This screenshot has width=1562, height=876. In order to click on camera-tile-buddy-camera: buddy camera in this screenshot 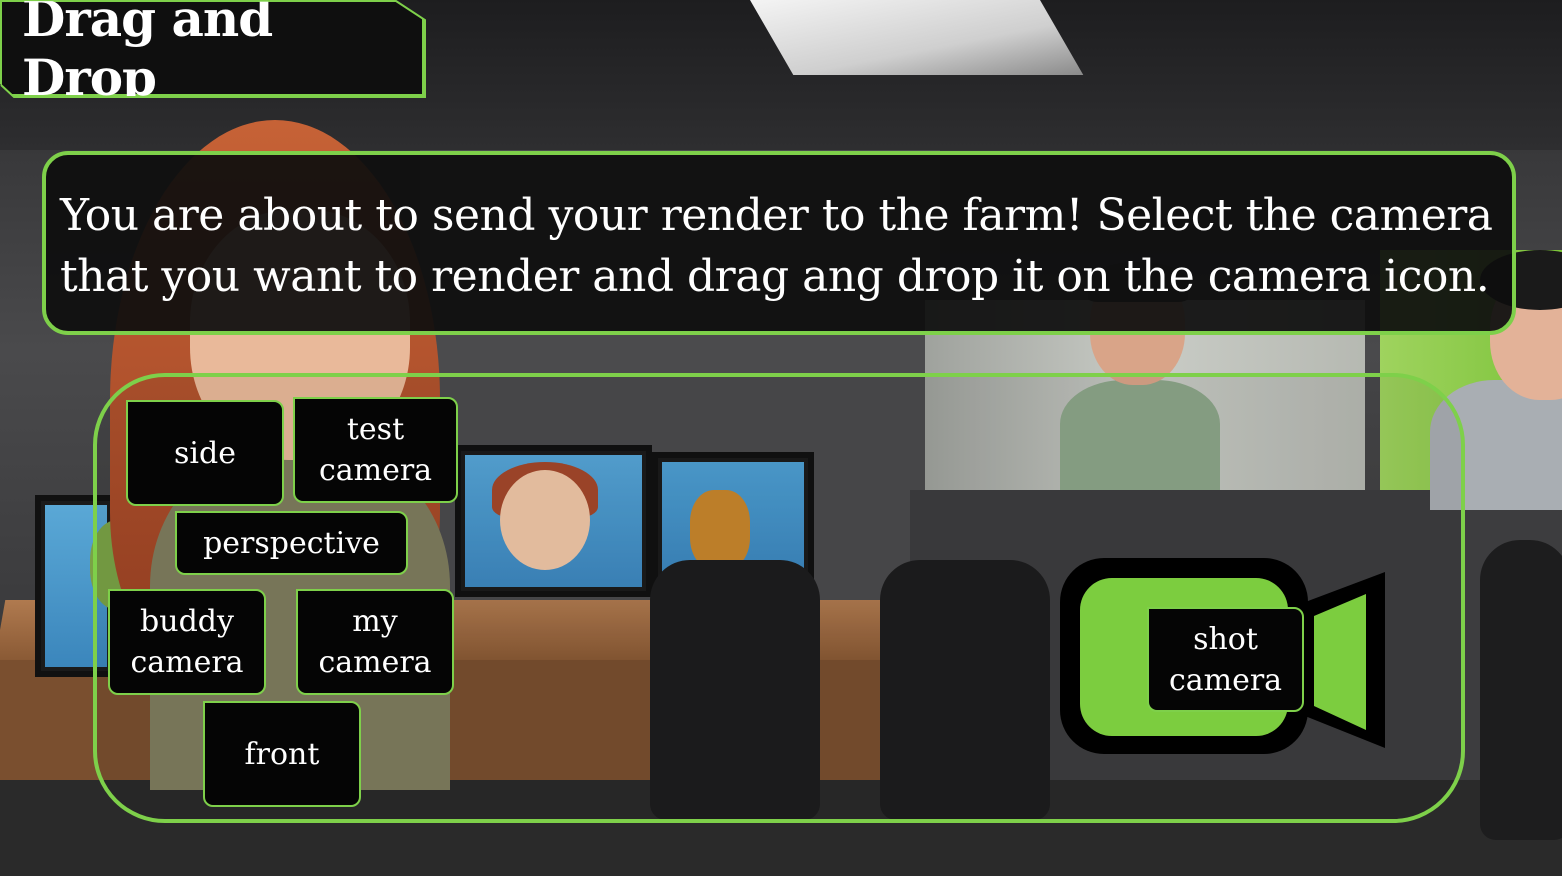, I will do `click(187, 642)`.